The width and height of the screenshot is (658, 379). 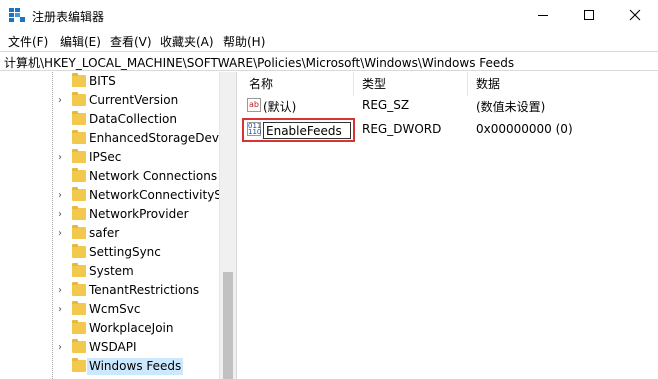 I want to click on value-type: REG_DWORD, so click(x=402, y=129).